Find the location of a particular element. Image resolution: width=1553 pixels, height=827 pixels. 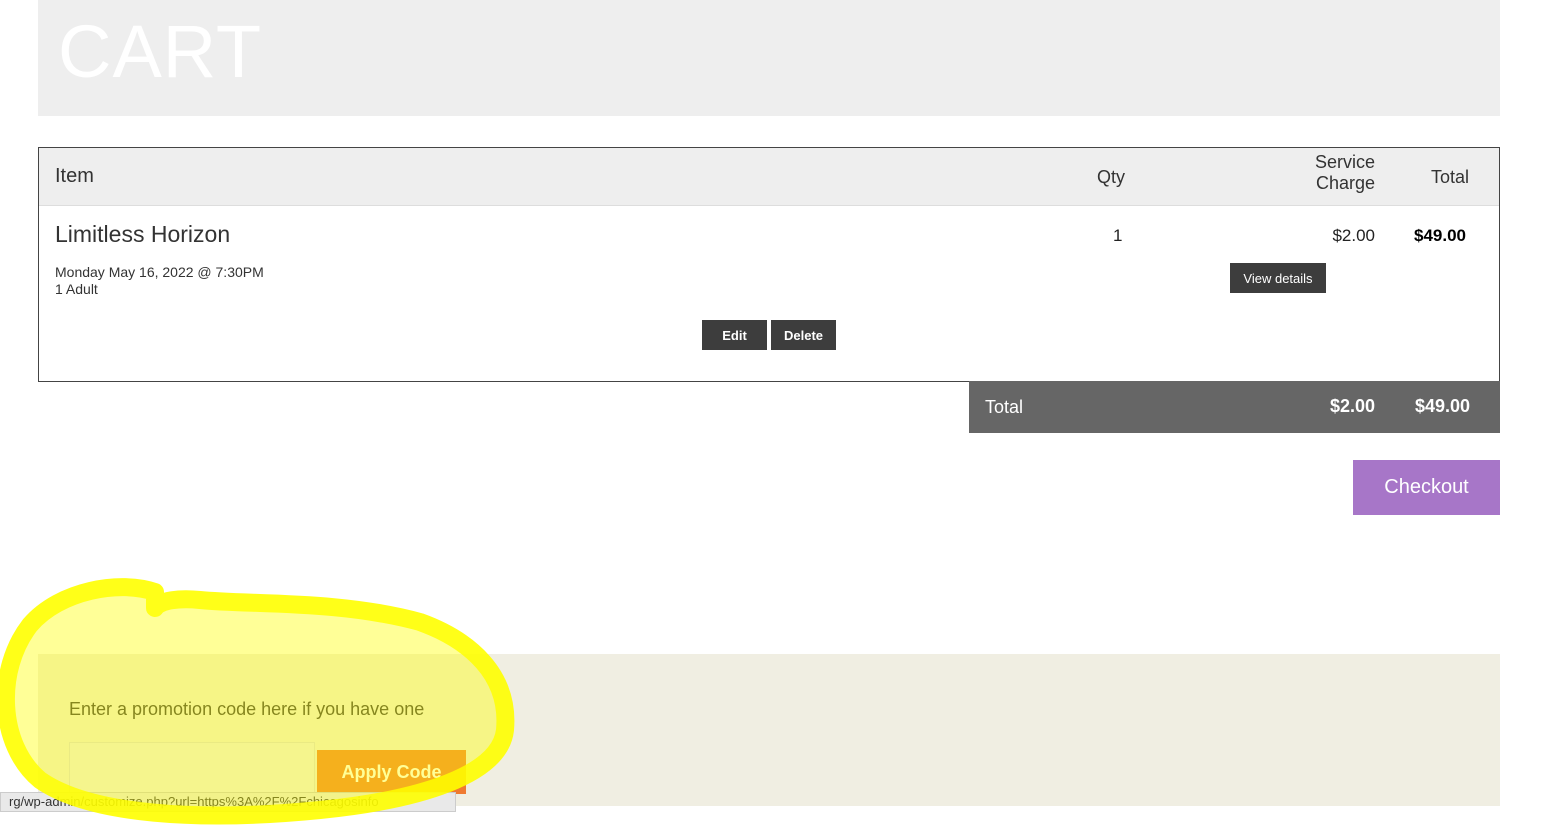

checkout-button: Checkout is located at coordinates (1426, 487).